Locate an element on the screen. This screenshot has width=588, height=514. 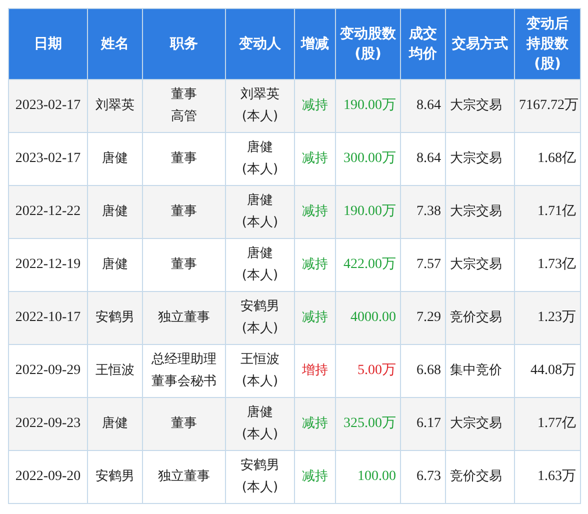
price-cell: 7.29 is located at coordinates (423, 318).